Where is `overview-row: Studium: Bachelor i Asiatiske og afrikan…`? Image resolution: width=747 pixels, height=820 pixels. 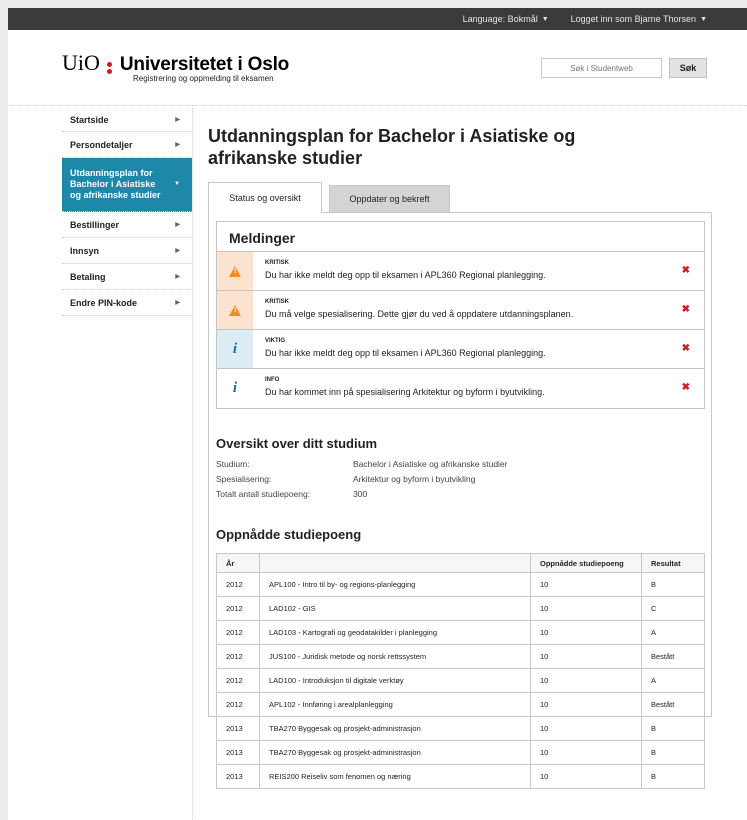
overview-row: Studium: Bachelor i Asiatiske og afrikan… is located at coordinates (460, 464).